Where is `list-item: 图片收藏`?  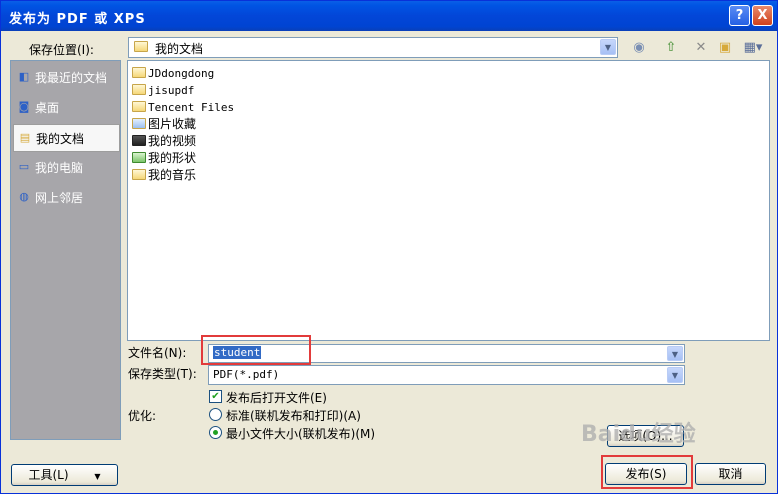
list-item: 图片收藏 is located at coordinates (163, 124).